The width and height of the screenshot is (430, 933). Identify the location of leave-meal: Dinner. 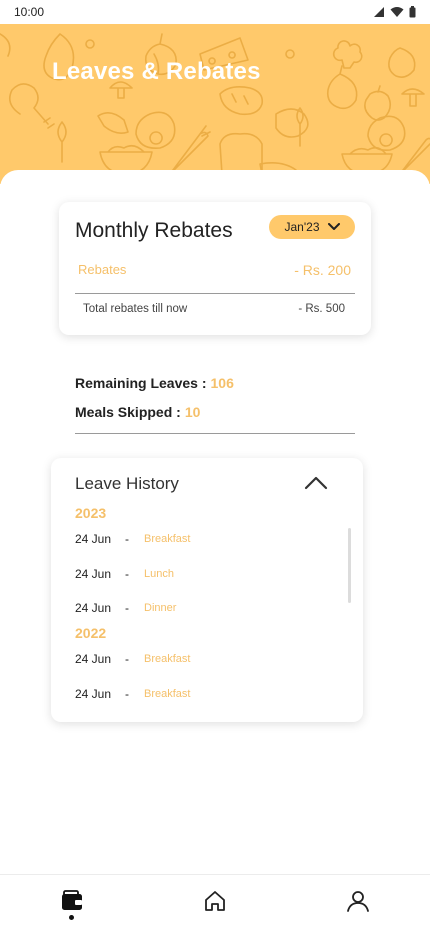
(160, 608).